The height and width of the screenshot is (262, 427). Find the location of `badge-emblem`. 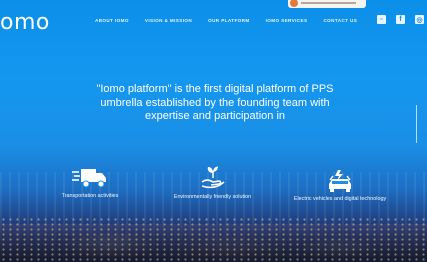

badge-emblem is located at coordinates (294, 3).